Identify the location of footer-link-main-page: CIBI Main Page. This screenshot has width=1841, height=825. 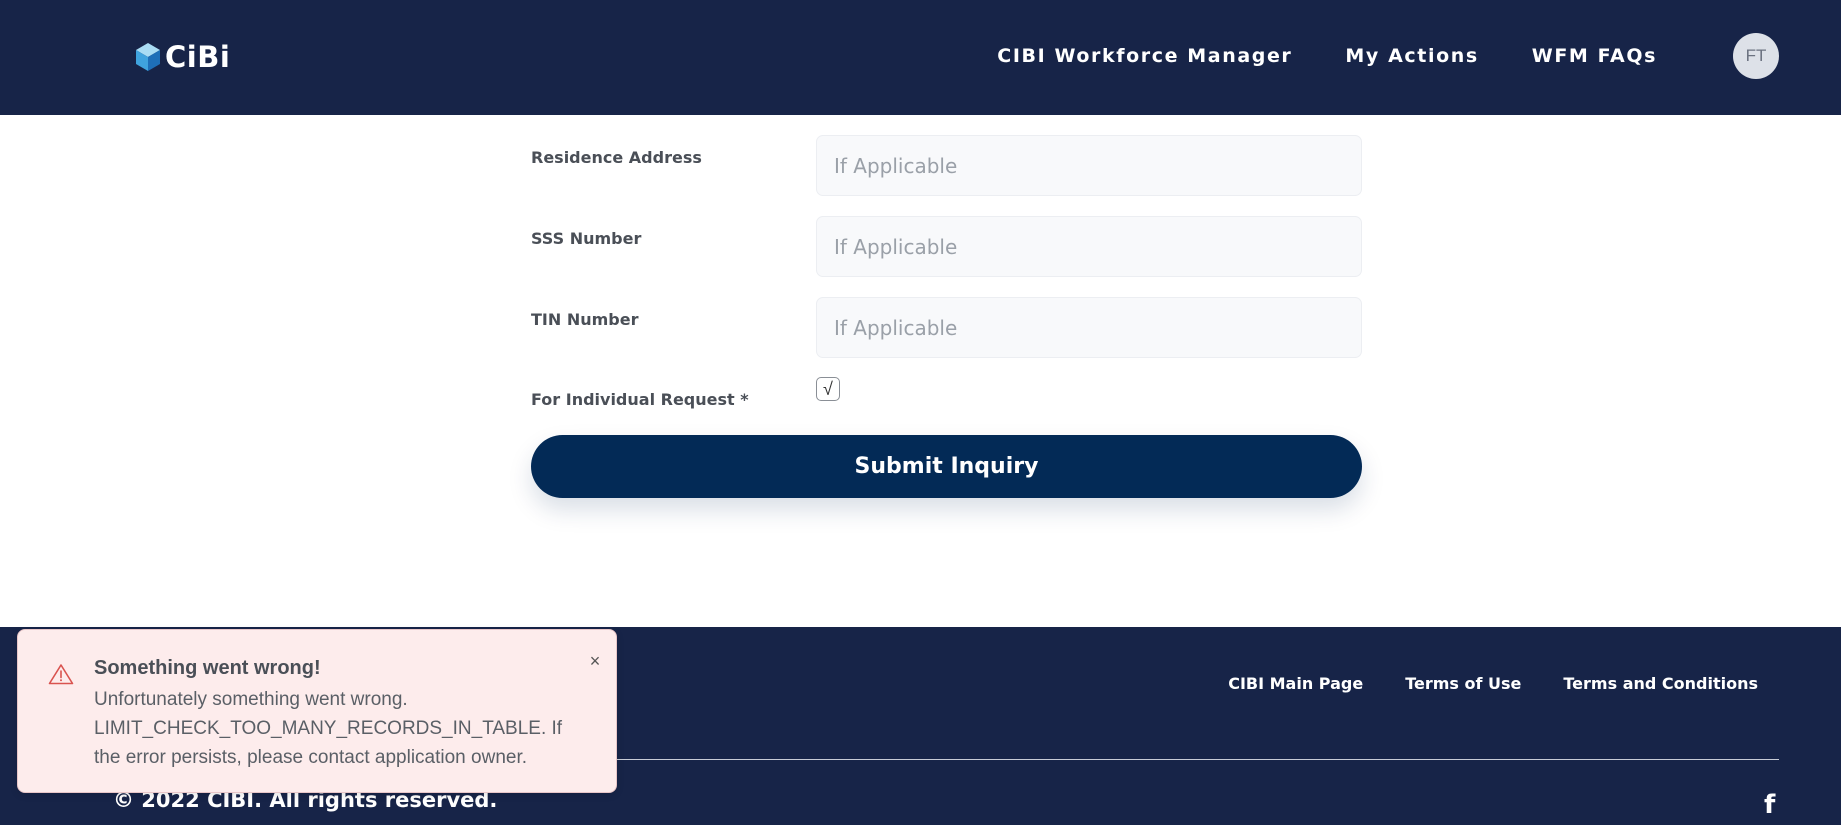
(1295, 683).